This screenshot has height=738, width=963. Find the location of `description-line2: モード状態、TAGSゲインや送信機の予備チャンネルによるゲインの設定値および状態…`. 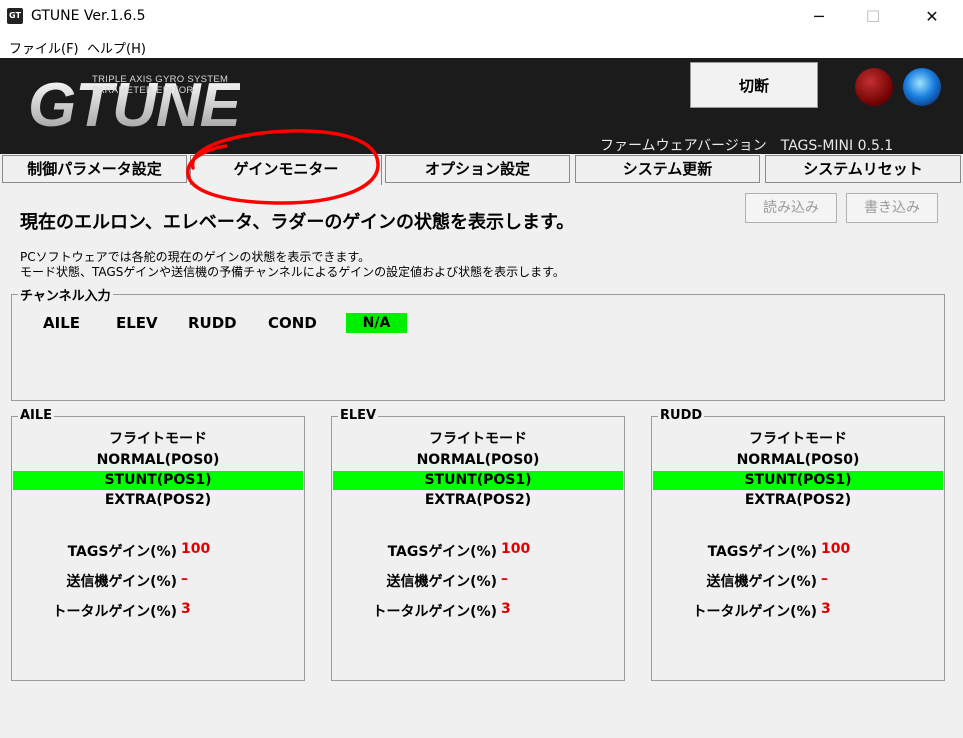

description-line2: モード状態、TAGSゲインや送信機の予備チャンネルによるゲインの設定値および状態… is located at coordinates (292, 272).